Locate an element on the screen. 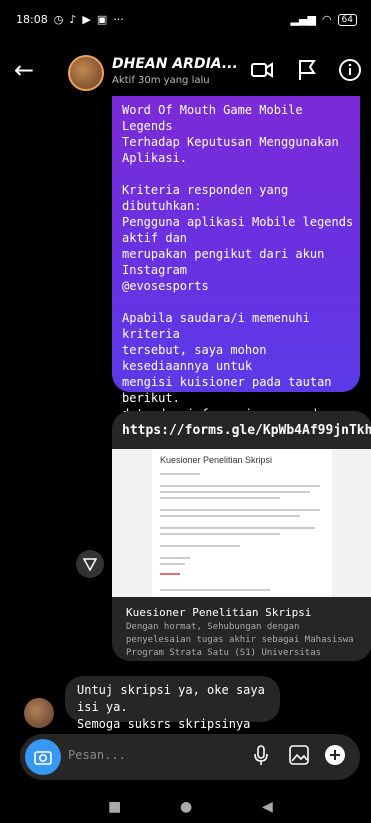 This screenshot has width=371, height=823. more-notifications-icon: ··· is located at coordinates (118, 19).